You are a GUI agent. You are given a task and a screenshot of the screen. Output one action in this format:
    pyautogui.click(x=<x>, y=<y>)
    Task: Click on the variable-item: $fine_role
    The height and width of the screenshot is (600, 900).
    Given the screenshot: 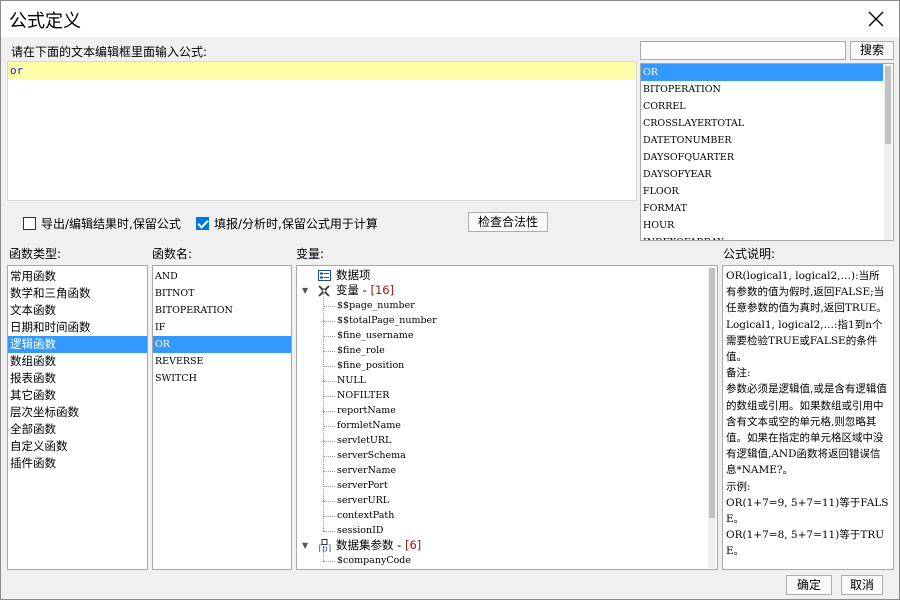 What is the action you would take?
    pyautogui.click(x=361, y=350)
    